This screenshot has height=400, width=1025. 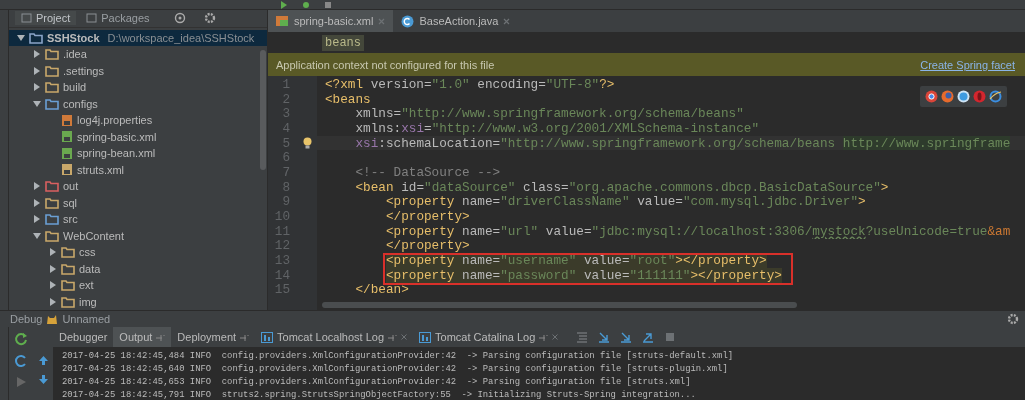 I want to click on tree-item: out, so click(x=138, y=186).